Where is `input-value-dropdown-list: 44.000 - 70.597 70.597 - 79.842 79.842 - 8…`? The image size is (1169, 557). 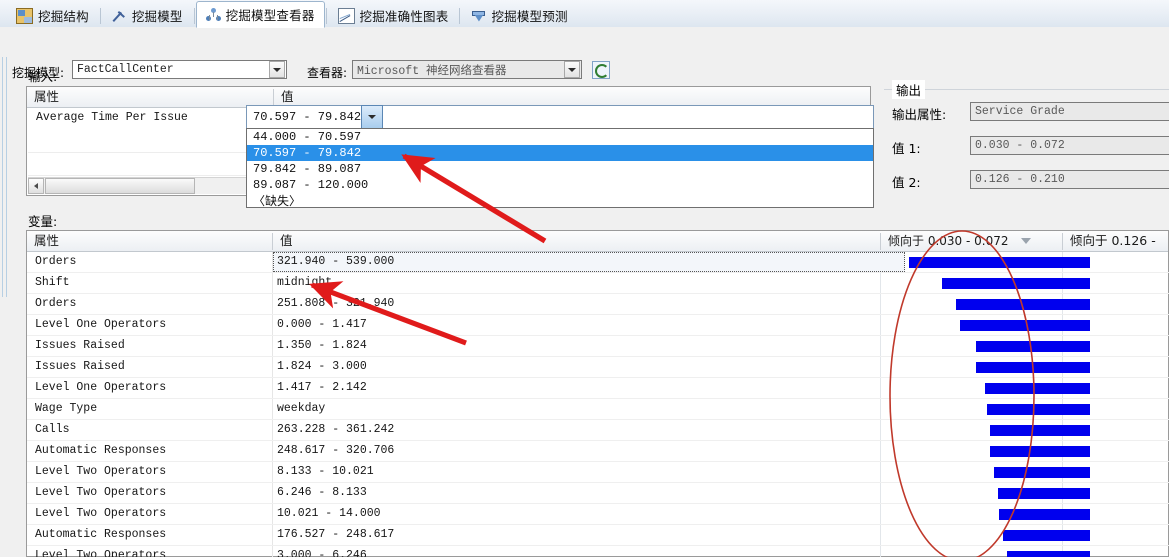
input-value-dropdown-list: 44.000 - 70.597 70.597 - 79.842 79.842 - 8… is located at coordinates (560, 168).